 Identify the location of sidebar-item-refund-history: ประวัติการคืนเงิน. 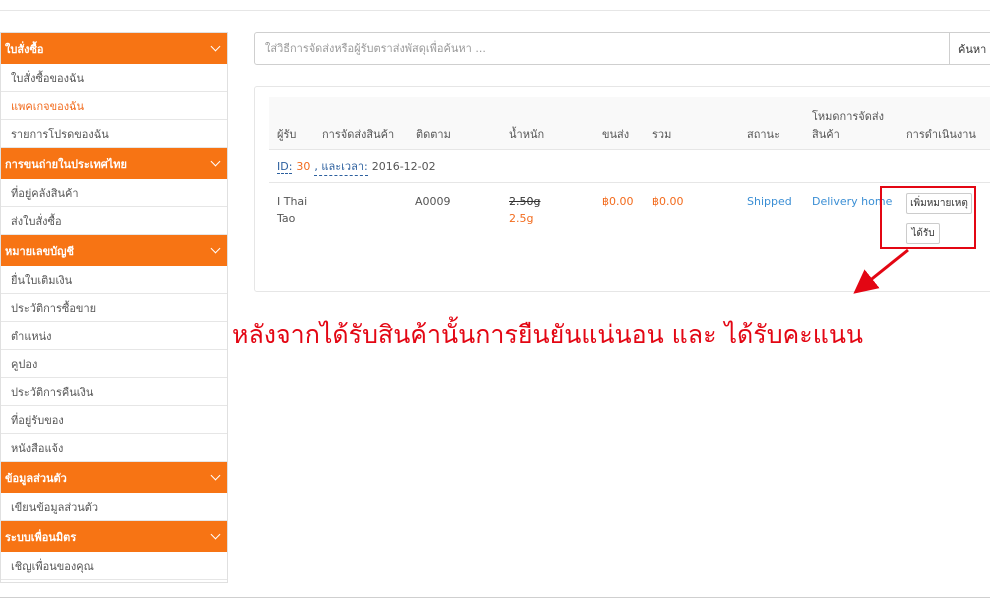
(114, 392).